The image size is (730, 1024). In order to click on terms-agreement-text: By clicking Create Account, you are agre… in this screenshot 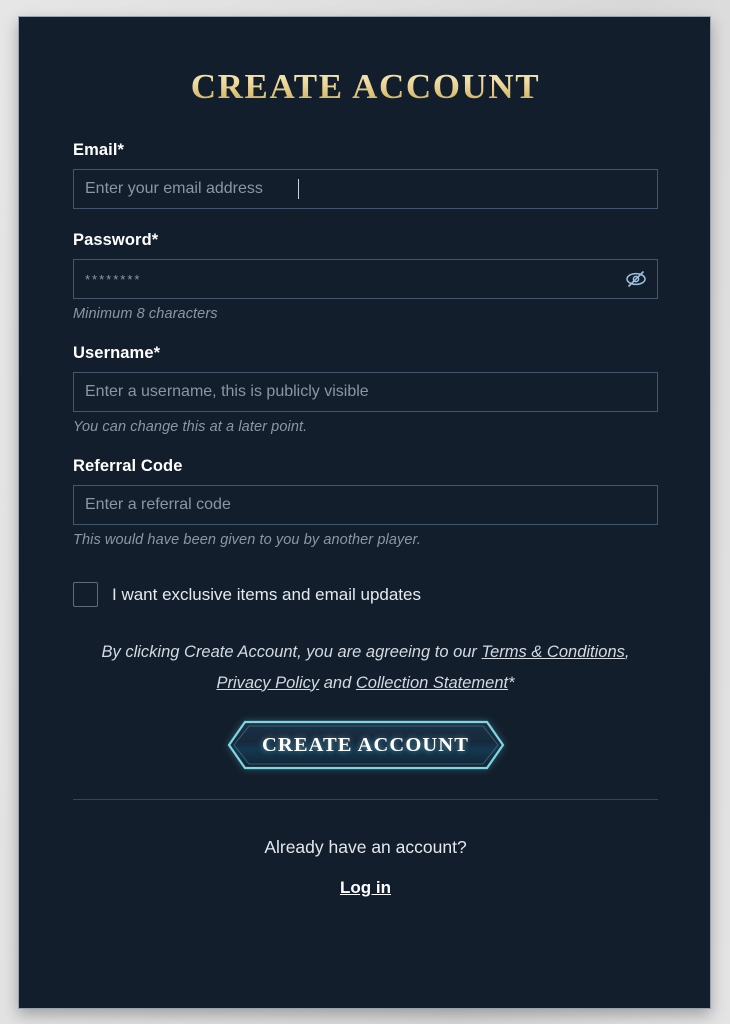, I will do `click(365, 667)`.